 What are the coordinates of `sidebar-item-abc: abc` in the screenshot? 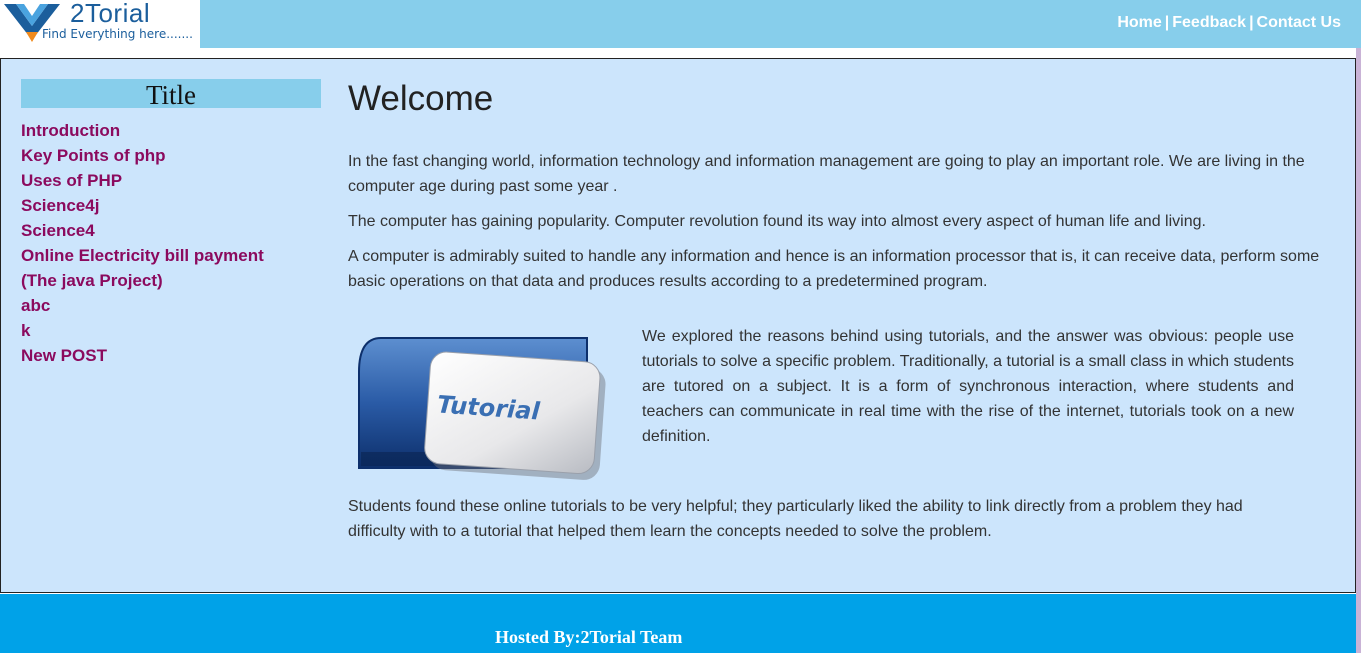 It's located at (171, 305).